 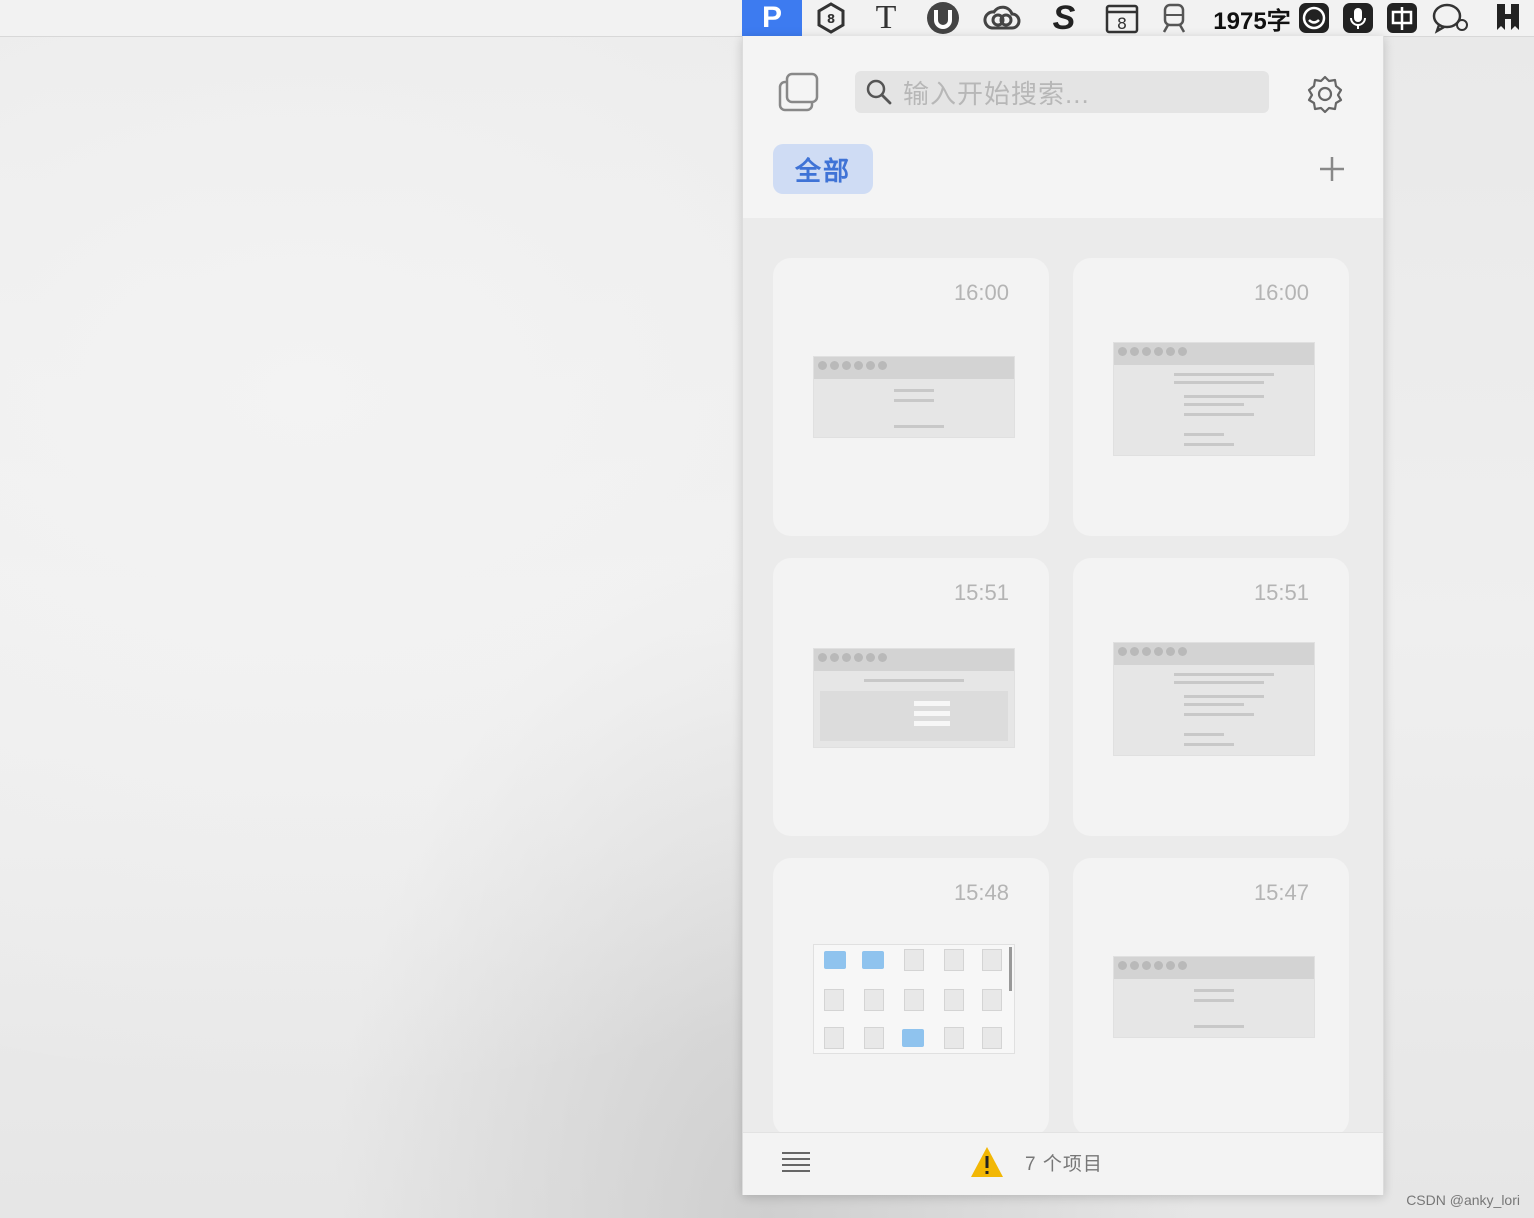 I want to click on clipboard-item: 15:48, so click(x=911, y=995).